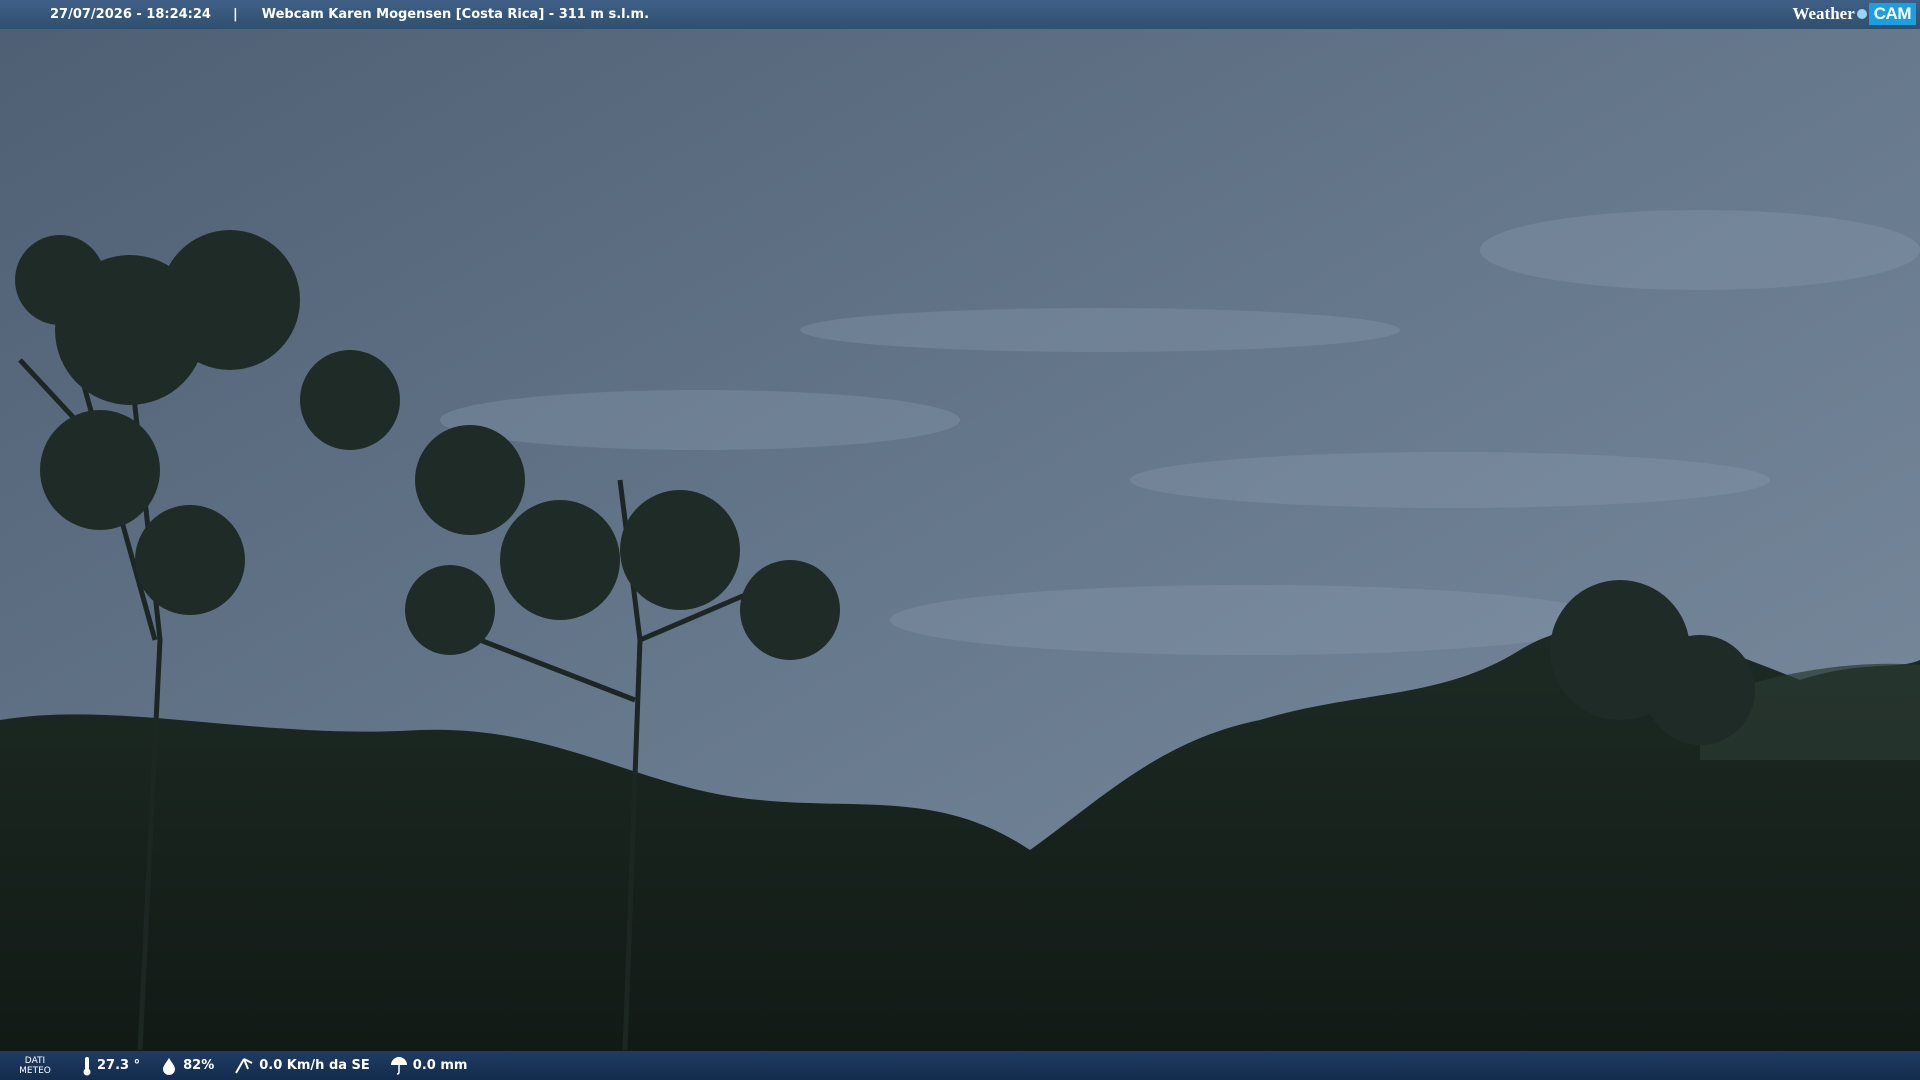 Image resolution: width=1920 pixels, height=1080 pixels. I want to click on logo-weather-text: Weather, so click(1823, 13).